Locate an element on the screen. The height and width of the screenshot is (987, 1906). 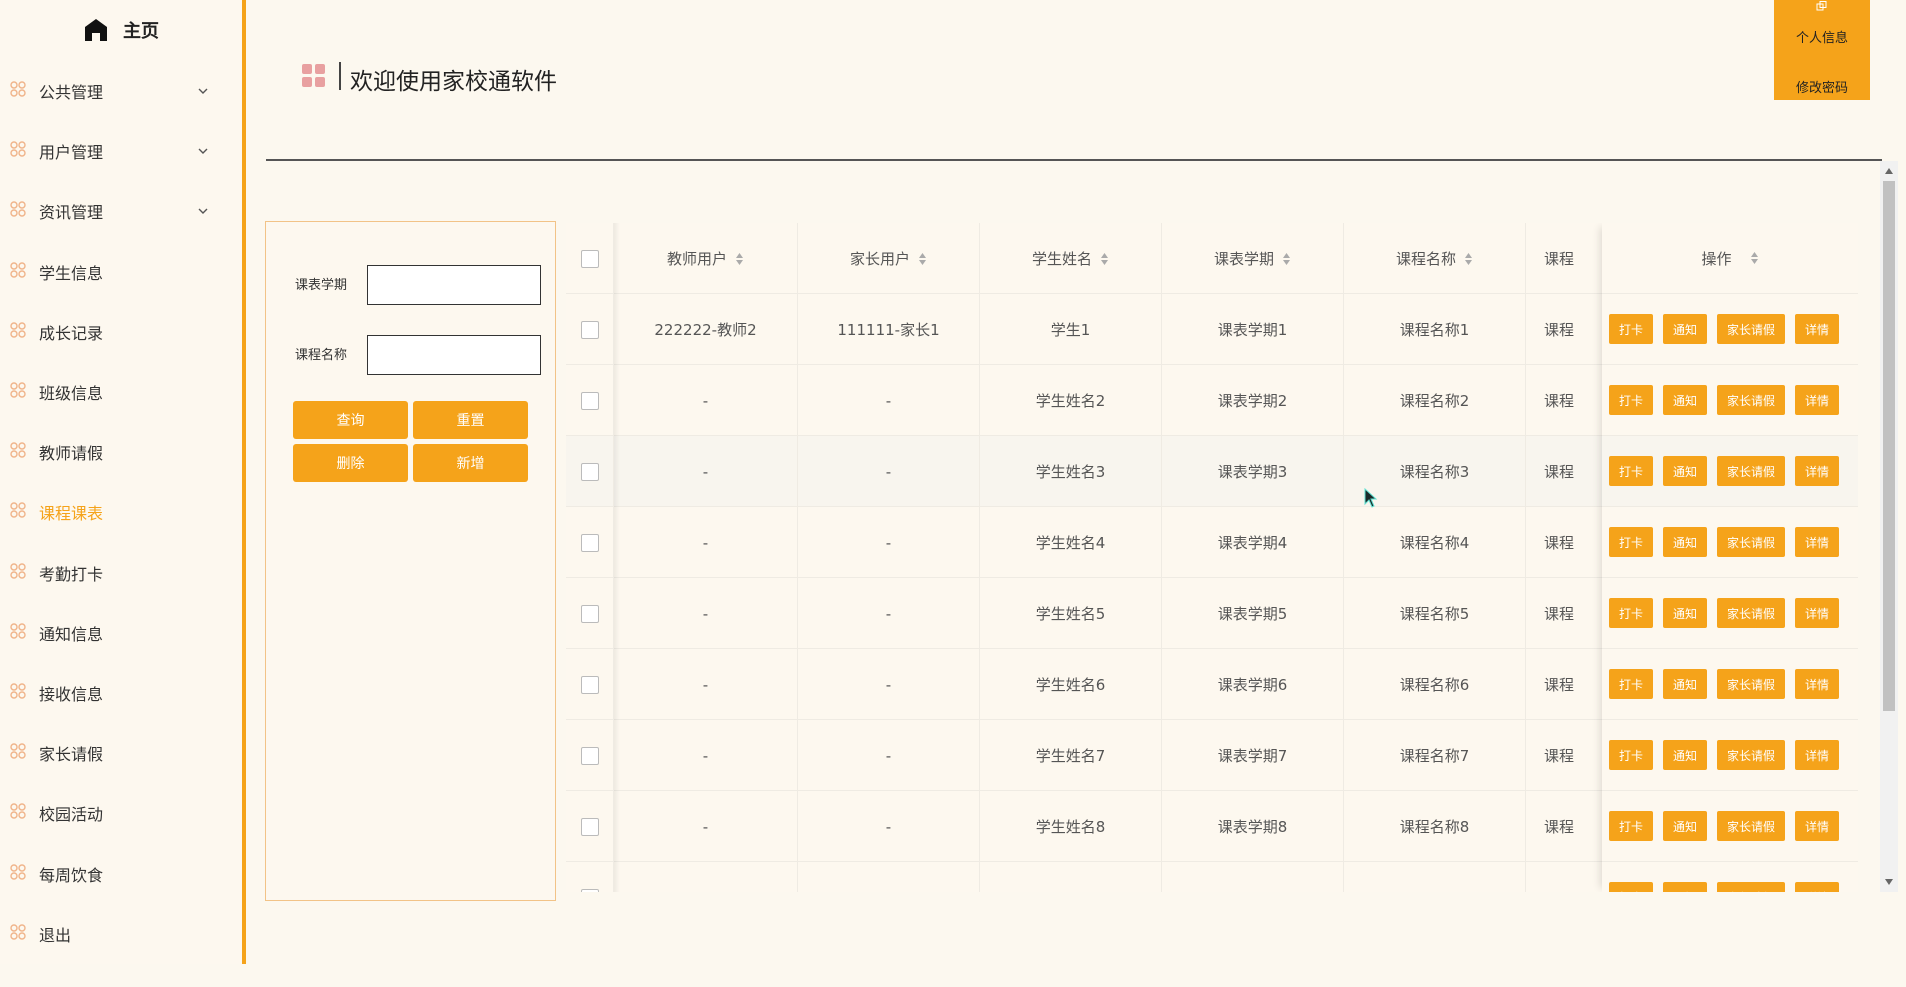
sidebar-item-2: 资讯管理 is located at coordinates (121, 209).